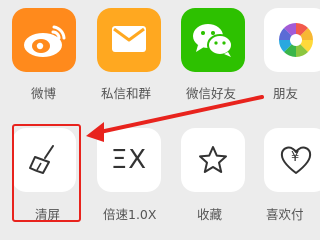 This screenshot has width=320, height=240. I want to click on like-pay-button: ¥, so click(292, 160).